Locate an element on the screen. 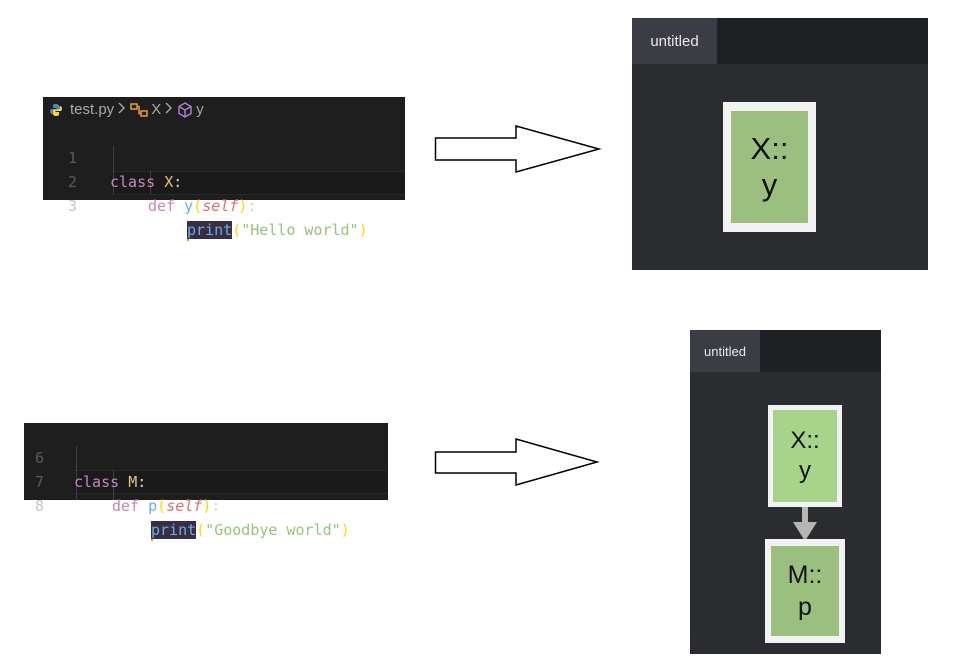 Image resolution: width=953 pixels, height=672 pixels. breadcrumb-file-label: test.py is located at coordinates (92, 109).